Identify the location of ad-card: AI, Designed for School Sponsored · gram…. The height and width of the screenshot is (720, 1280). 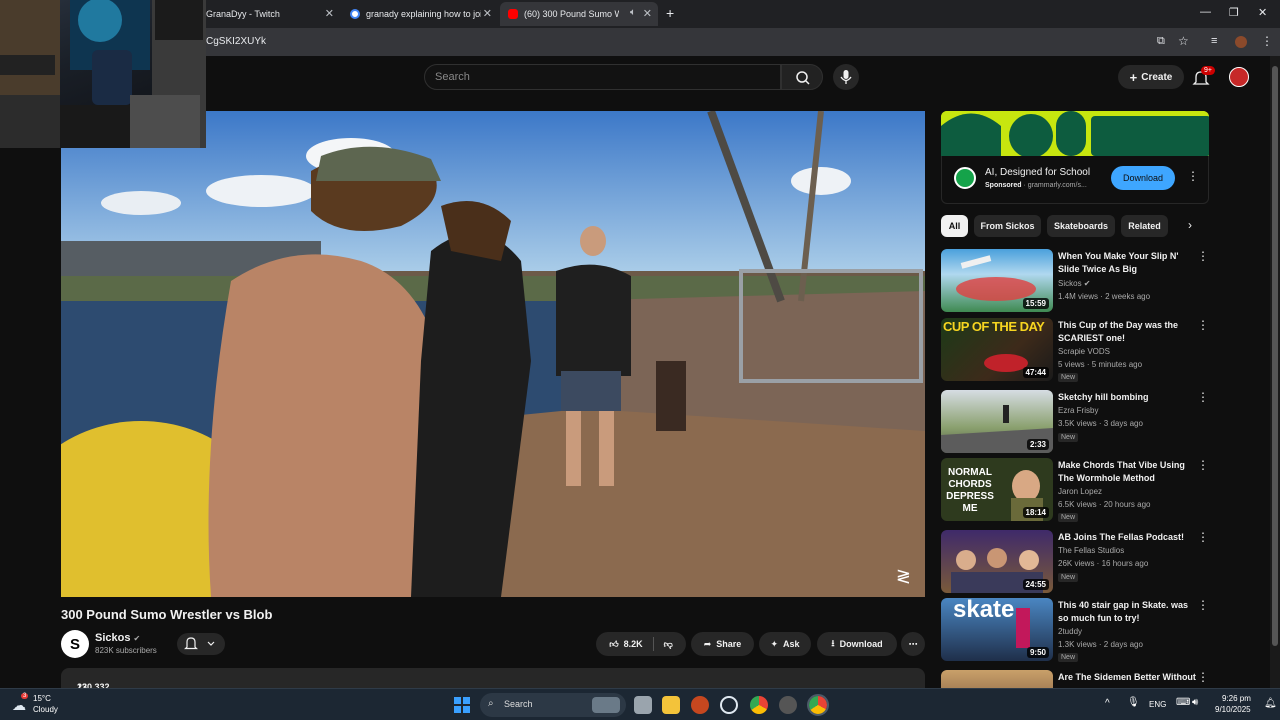
(1075, 180).